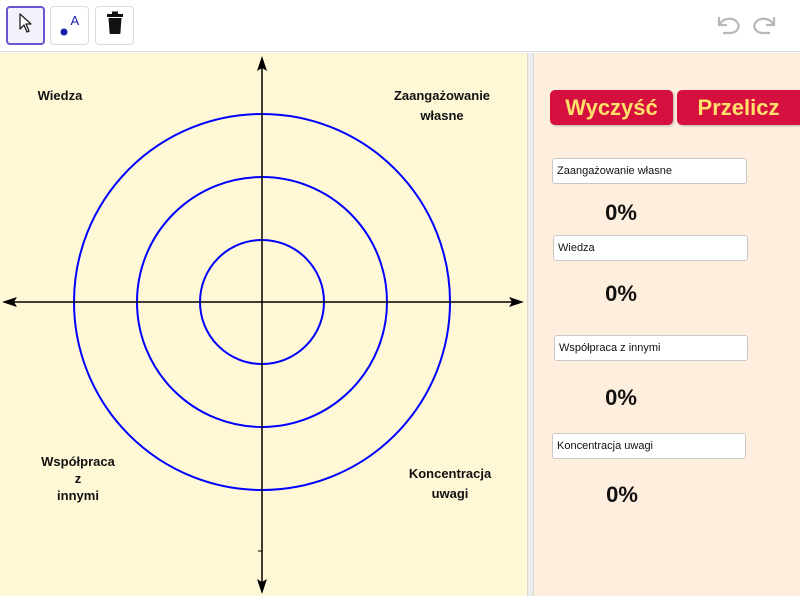  I want to click on percent-koncentracja: 0%, so click(622, 494).